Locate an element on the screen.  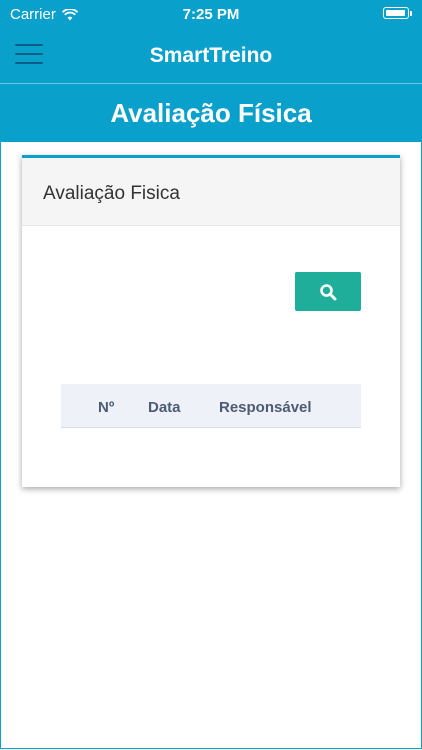
page-header: Avaliação Física is located at coordinates (211, 113).